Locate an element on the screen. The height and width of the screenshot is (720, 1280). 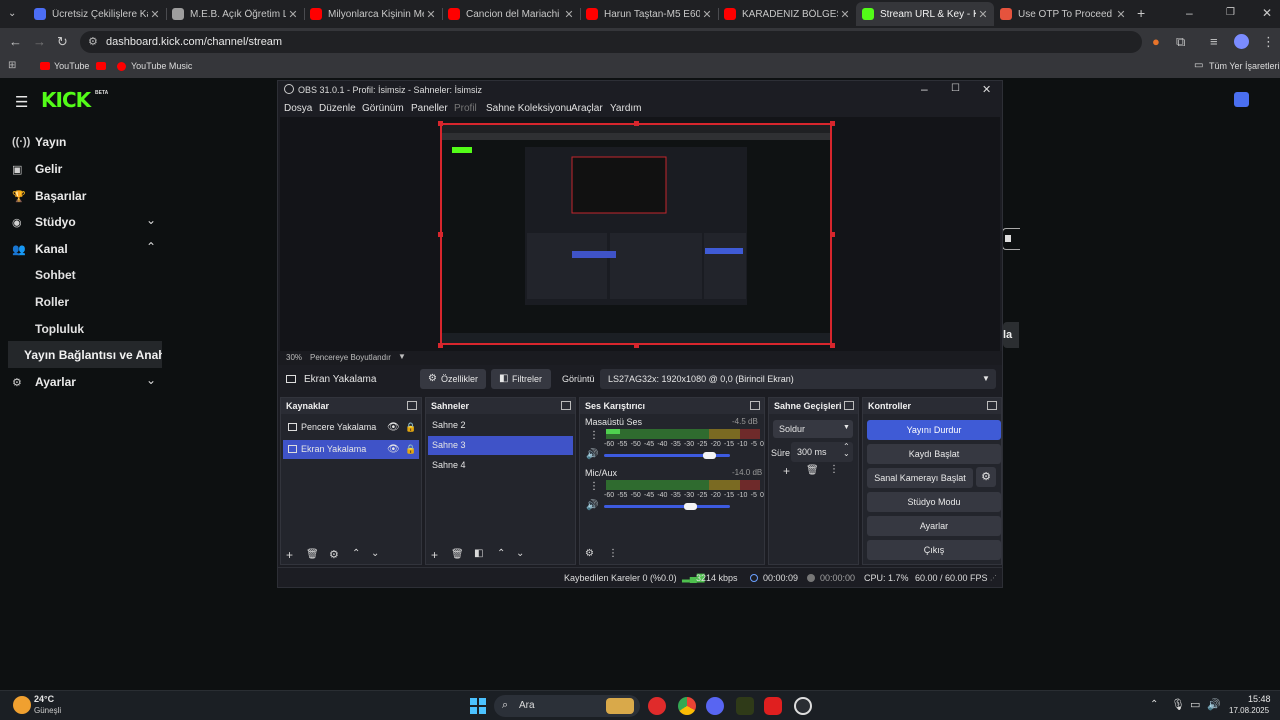
minimize-icon: – is located at coordinates (1189, 13).